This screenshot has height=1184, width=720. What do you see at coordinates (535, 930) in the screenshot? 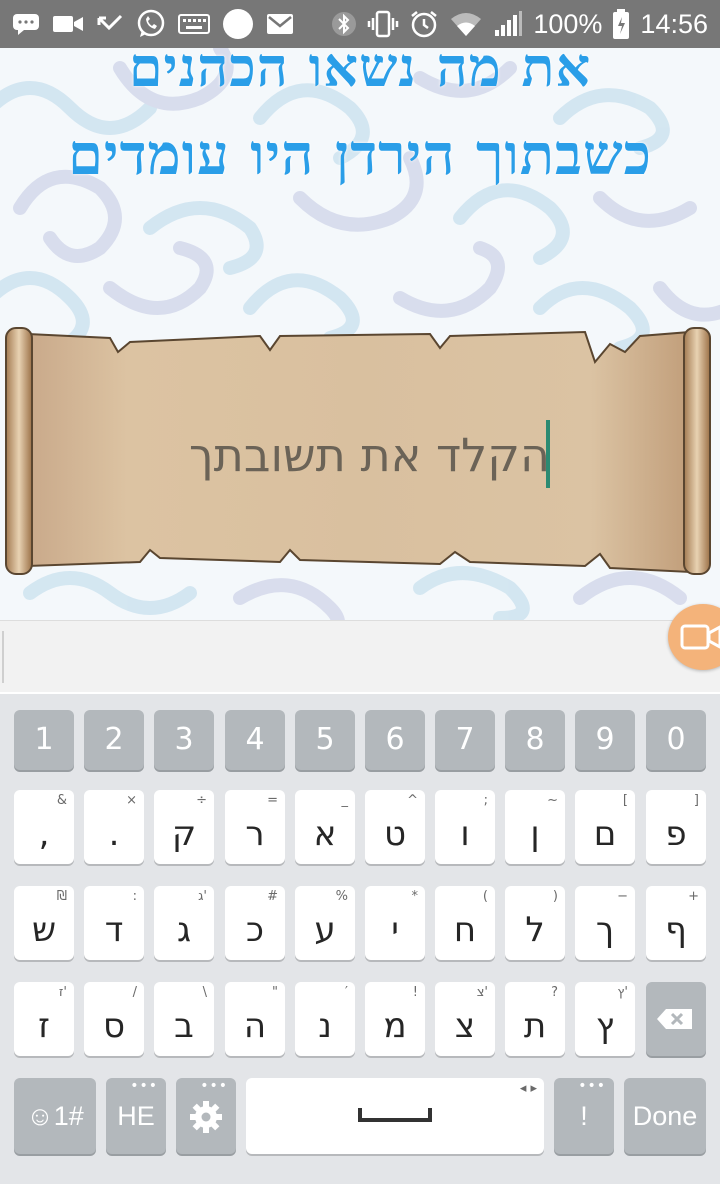
I see `key-label: ל` at bounding box center [535, 930].